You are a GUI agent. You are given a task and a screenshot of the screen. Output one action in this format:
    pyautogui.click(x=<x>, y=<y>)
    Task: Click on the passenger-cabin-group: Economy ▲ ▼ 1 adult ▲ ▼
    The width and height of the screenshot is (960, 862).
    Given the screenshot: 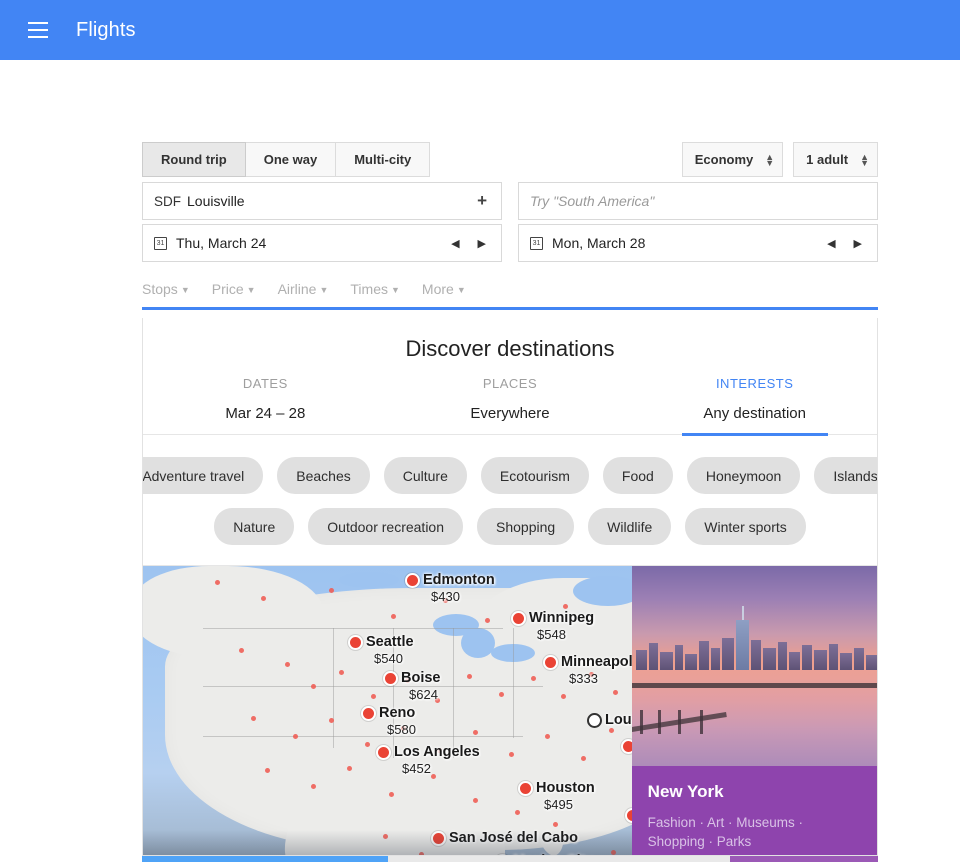 What is the action you would take?
    pyautogui.click(x=779, y=159)
    